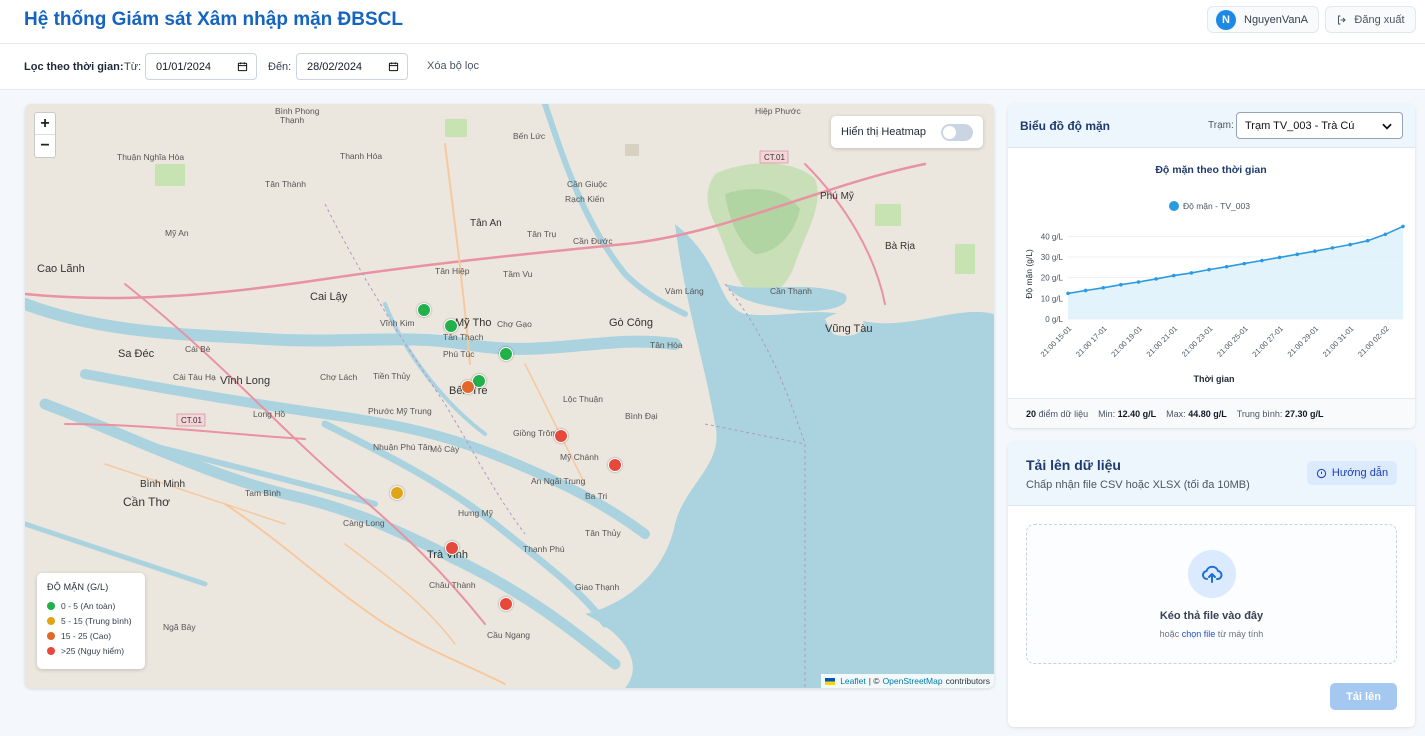 The height and width of the screenshot is (736, 1425). What do you see at coordinates (1226, 19) in the screenshot?
I see `avatar: N` at bounding box center [1226, 19].